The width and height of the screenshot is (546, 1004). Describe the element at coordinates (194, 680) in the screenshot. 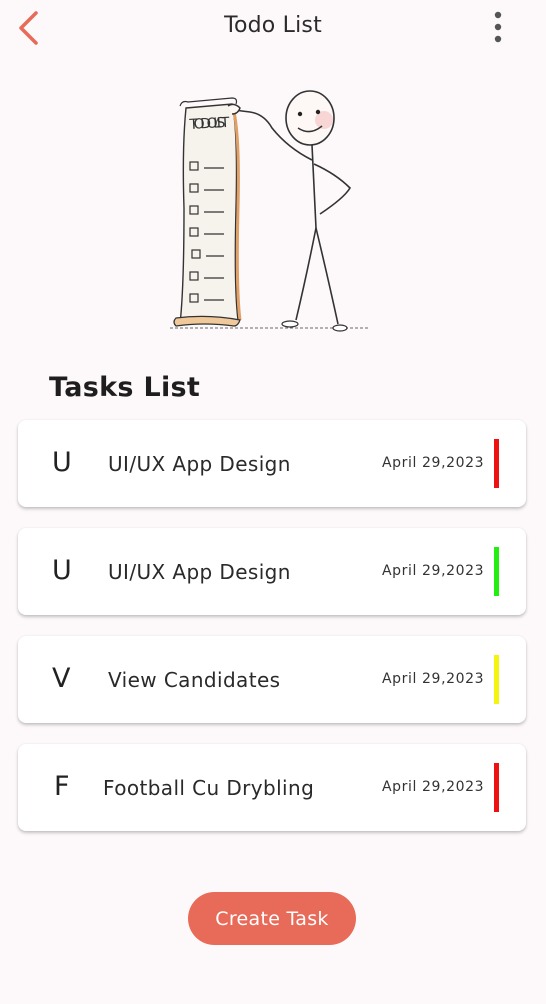

I see `task-name: View Candidates` at that location.